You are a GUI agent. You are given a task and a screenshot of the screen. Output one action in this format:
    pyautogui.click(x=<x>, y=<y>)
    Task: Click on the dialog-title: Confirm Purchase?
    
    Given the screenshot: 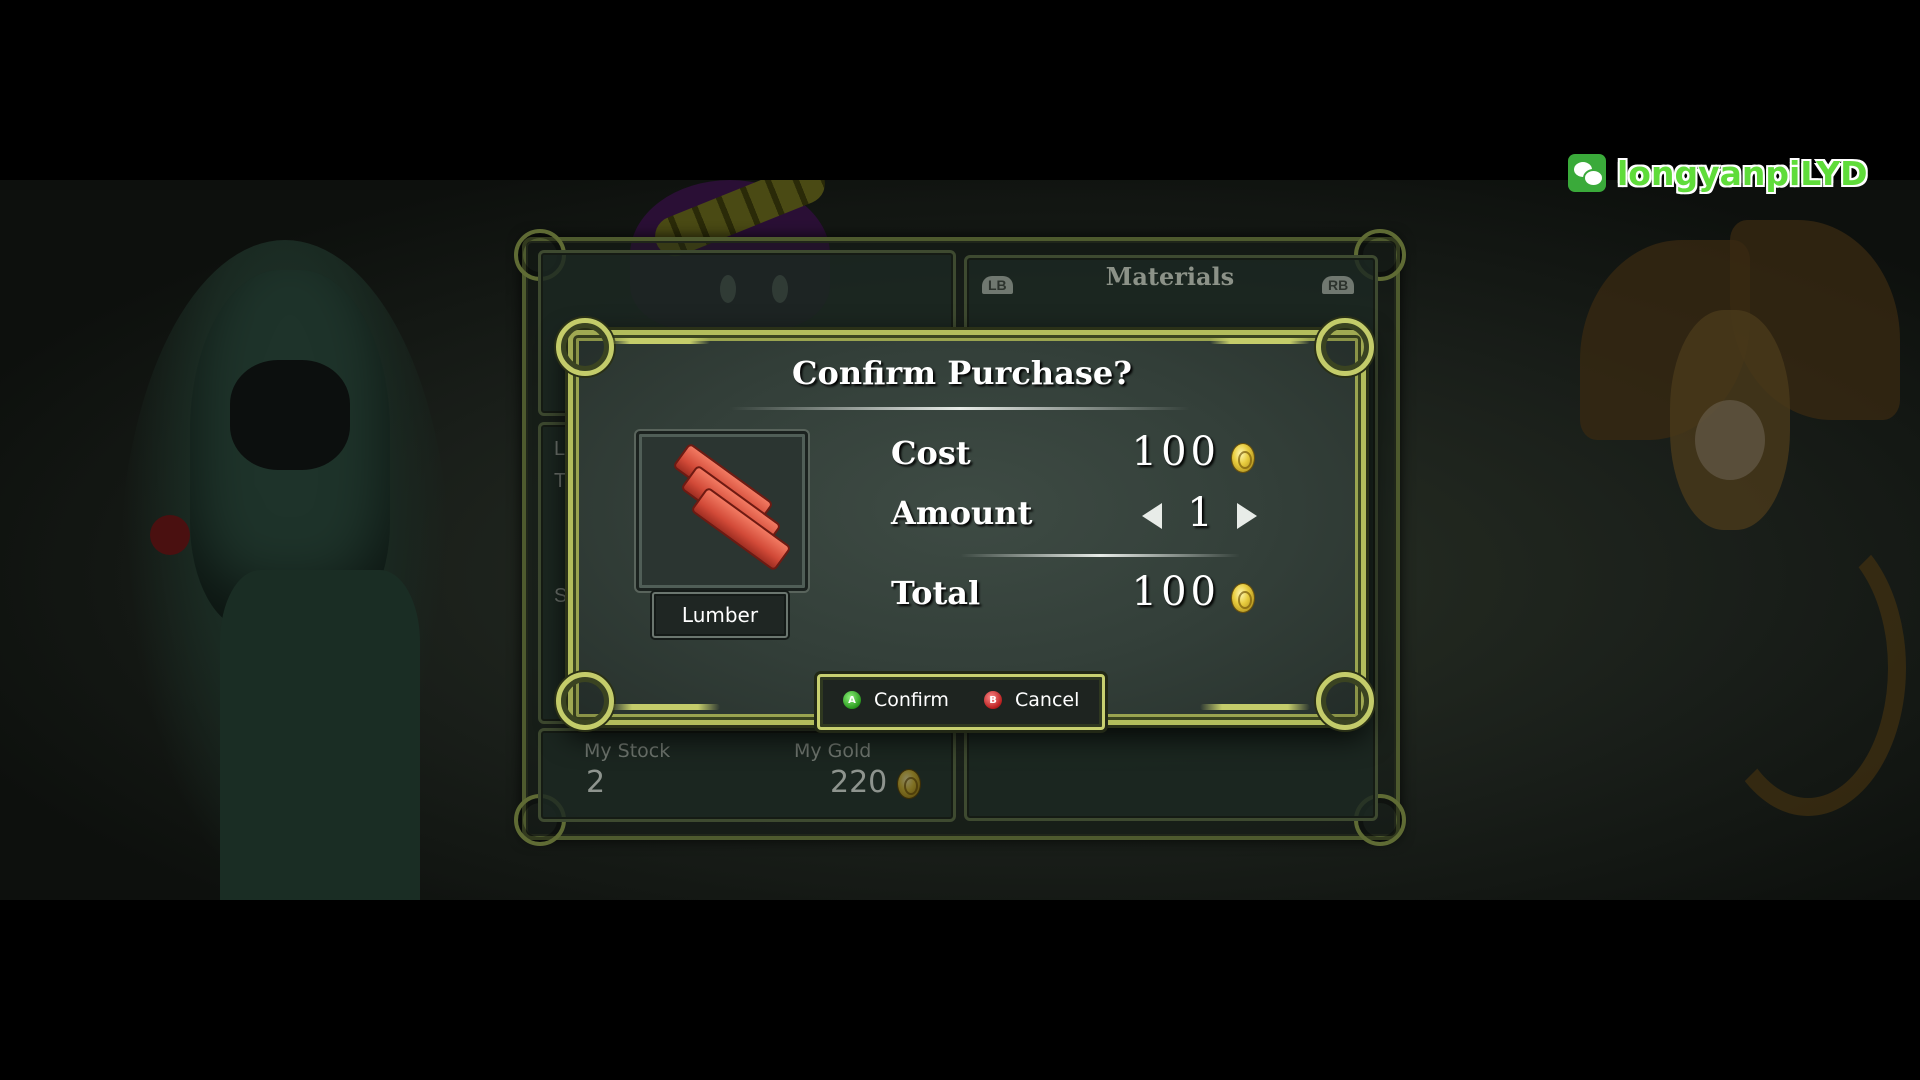 What is the action you would take?
    pyautogui.click(x=962, y=373)
    